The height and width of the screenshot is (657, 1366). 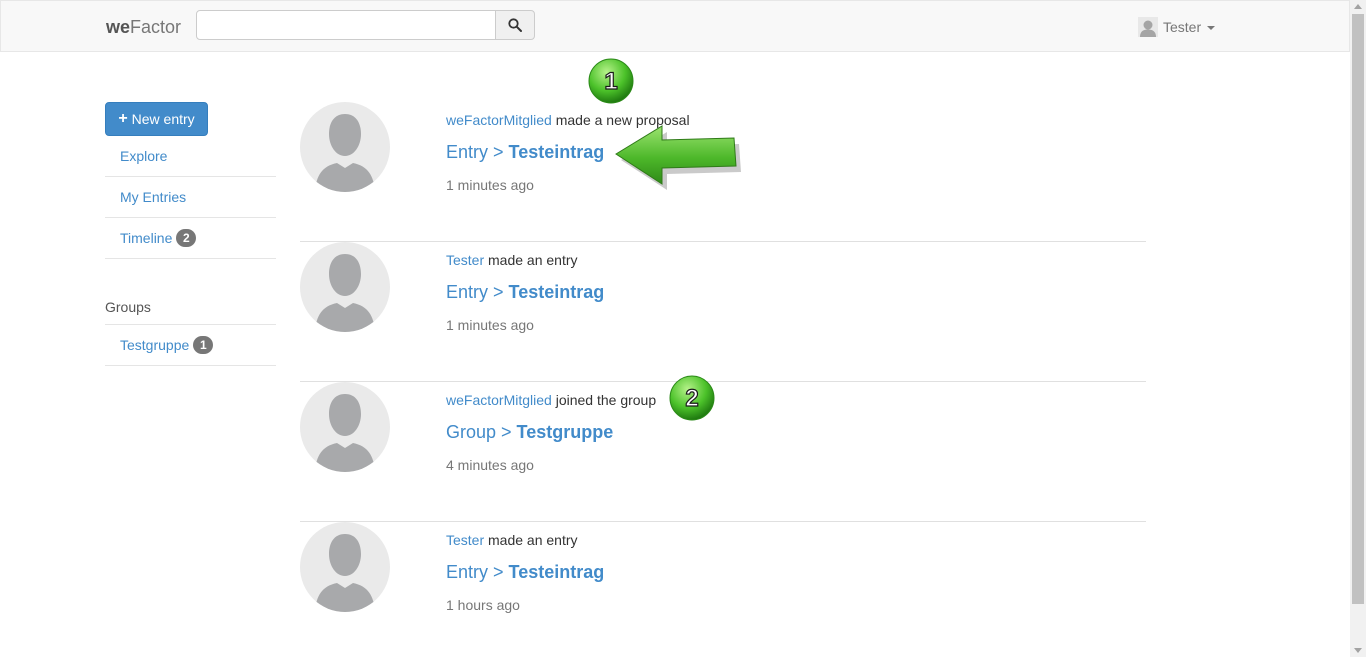 I want to click on brand-logo: weFactor, so click(x=143, y=27).